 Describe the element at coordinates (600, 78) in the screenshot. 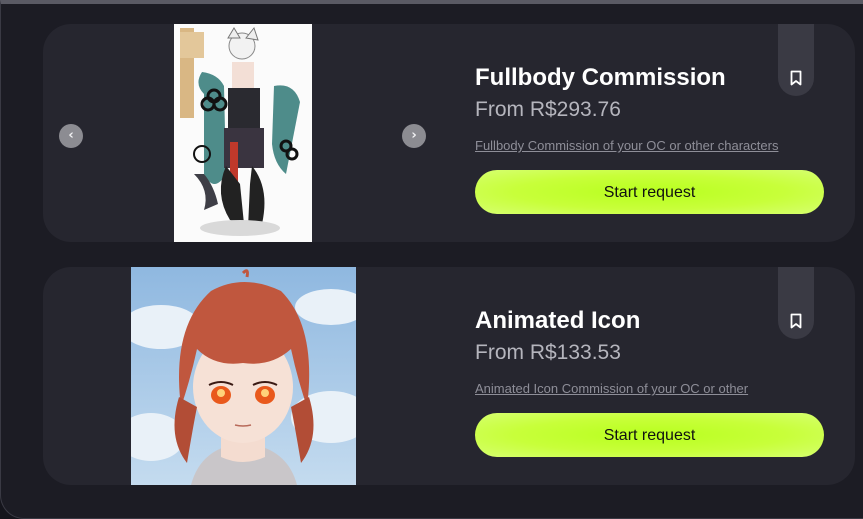

I see `commission-title: Fullbody Commission` at that location.